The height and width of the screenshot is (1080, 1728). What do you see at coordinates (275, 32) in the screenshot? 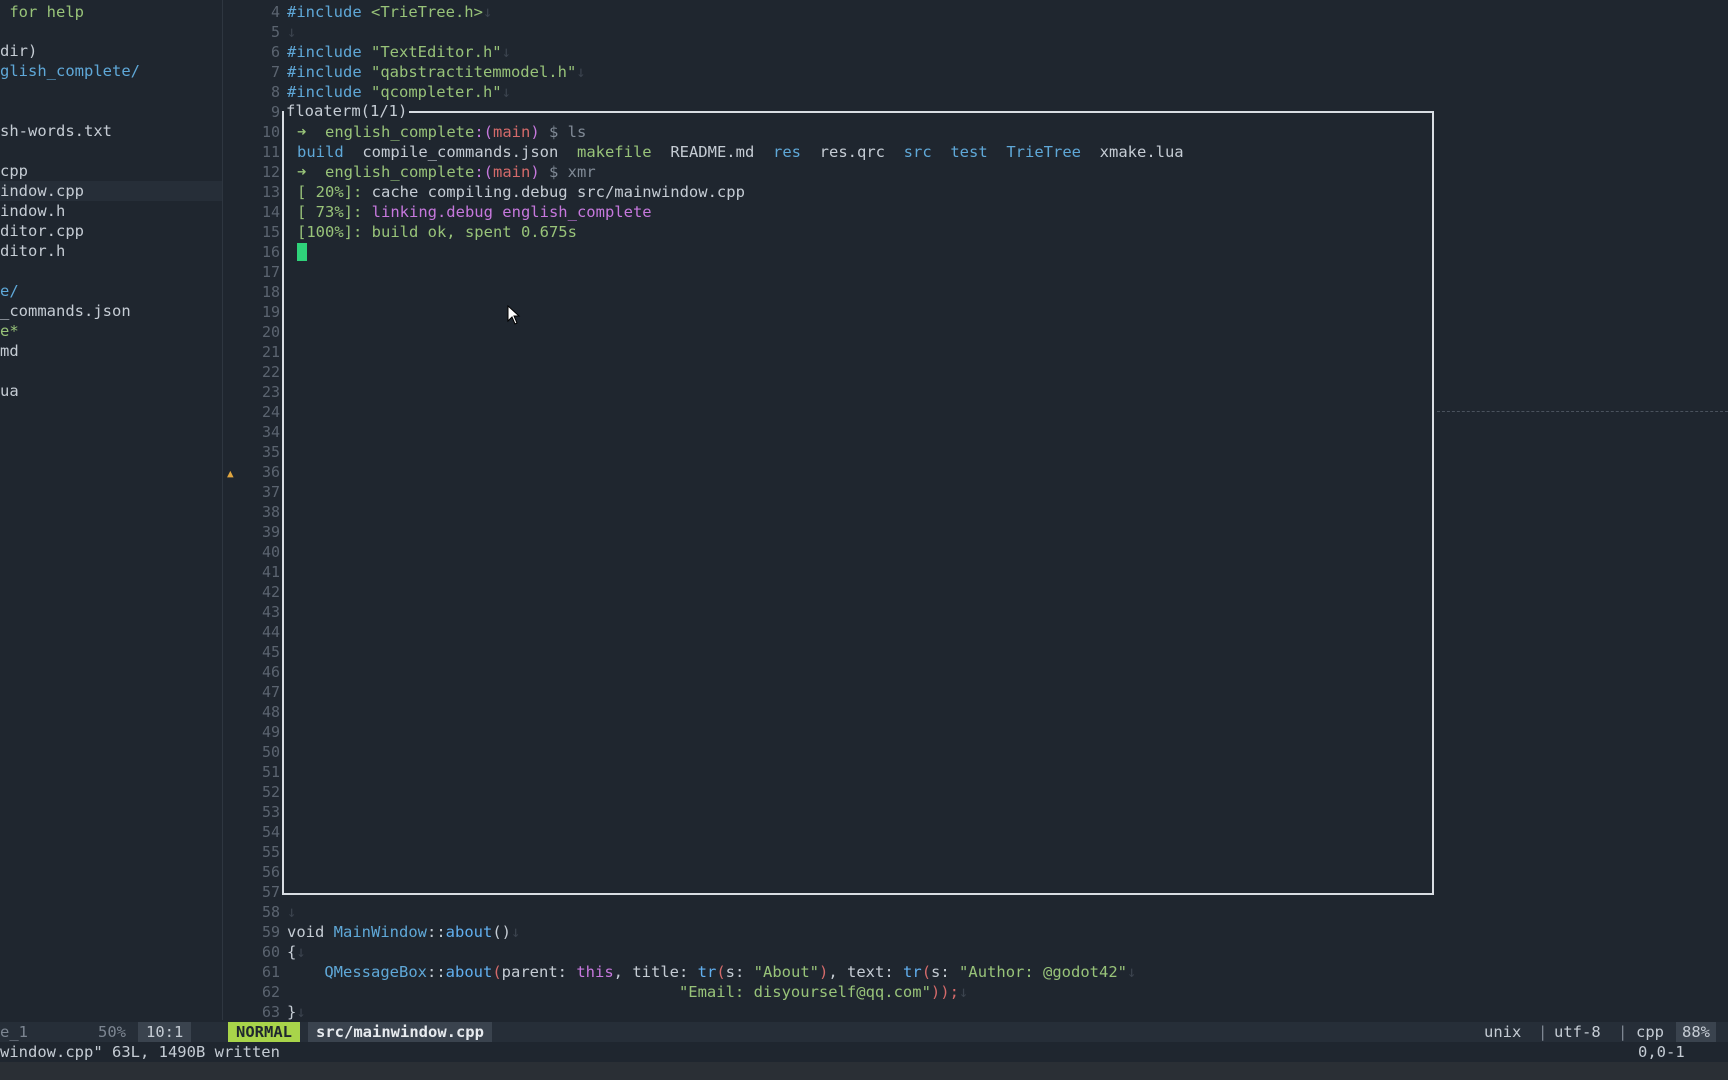
I see `line-number: 5` at bounding box center [275, 32].